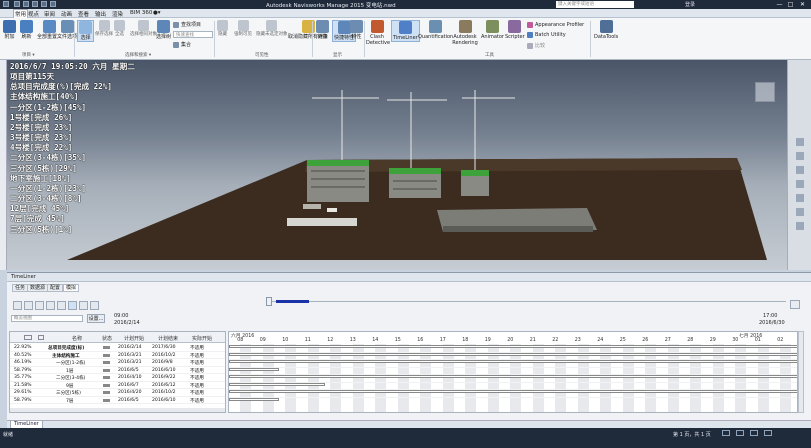  I want to click on overview-view-dropdown: 概览视图, so click(47, 318).